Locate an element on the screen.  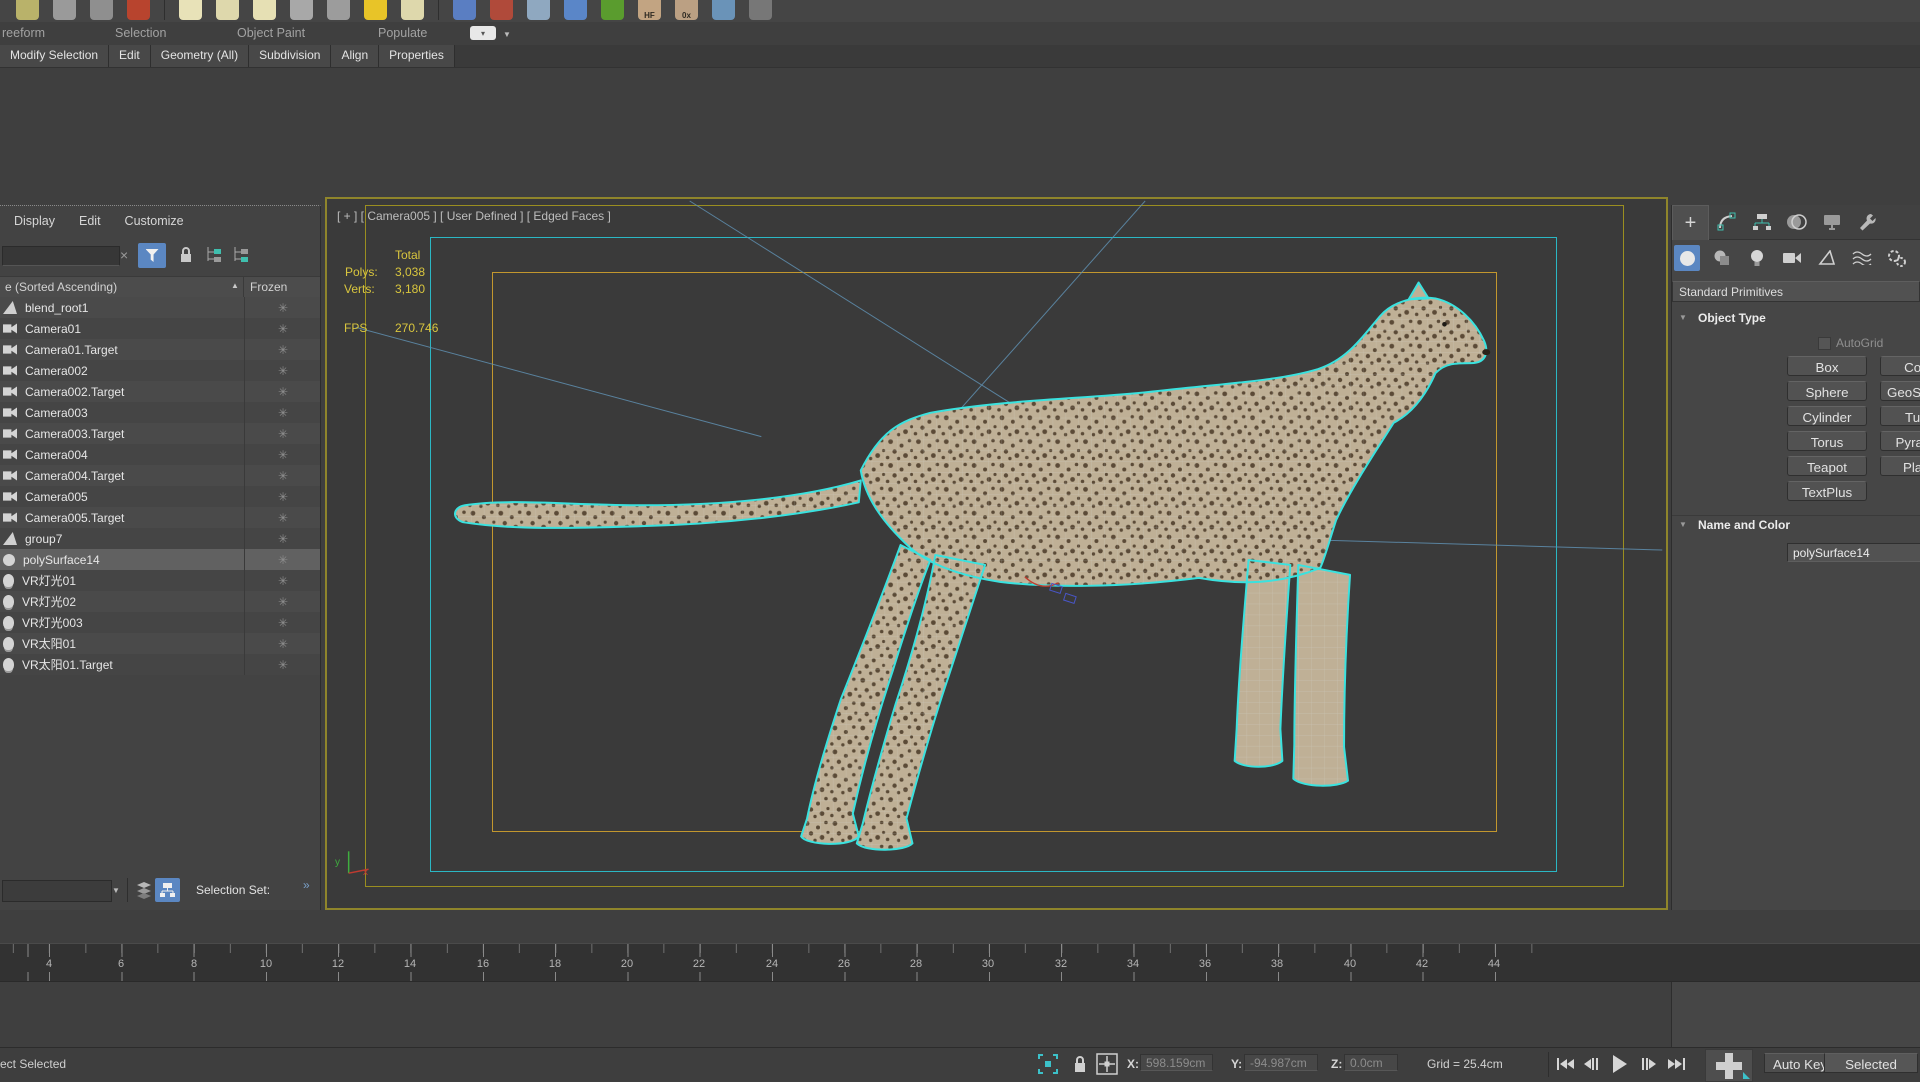
two-tone-sphere-icon is located at coordinates (501, 10).